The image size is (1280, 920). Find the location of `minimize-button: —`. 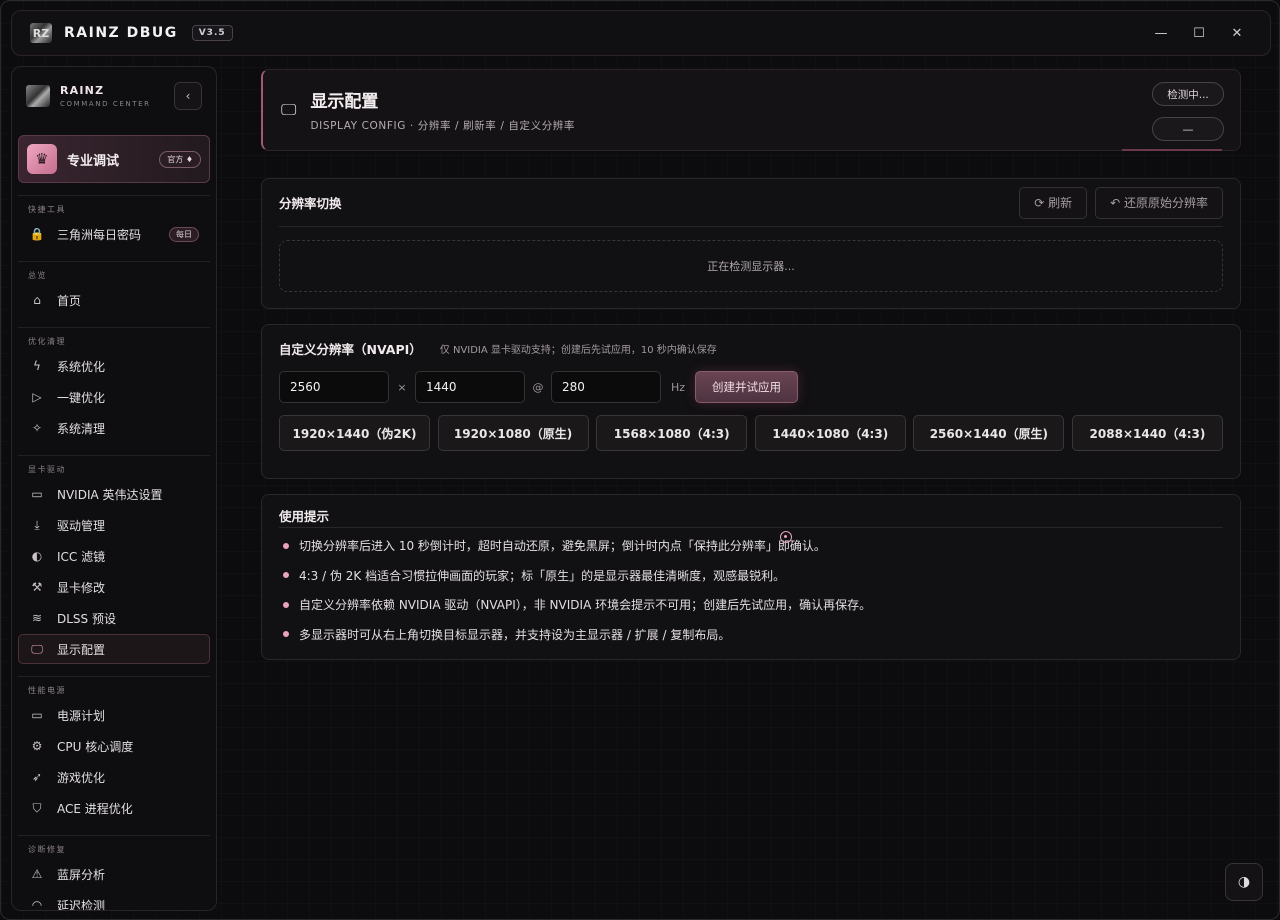

minimize-button: — is located at coordinates (1161, 33).